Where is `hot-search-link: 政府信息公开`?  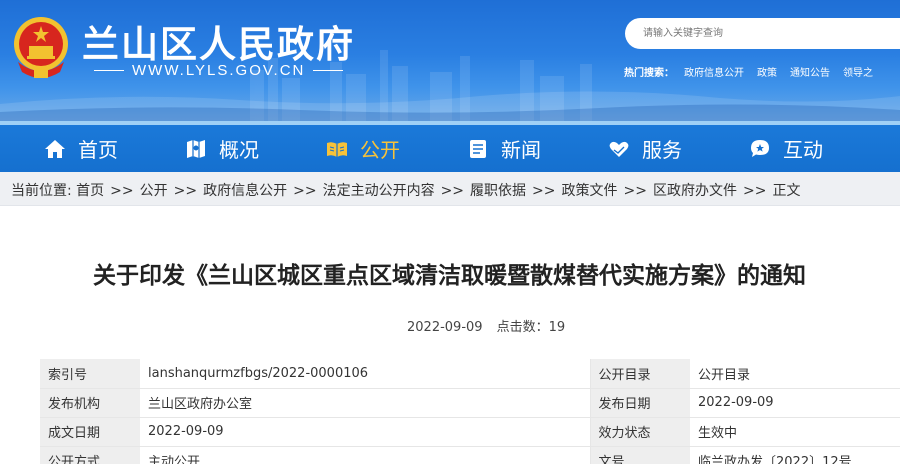 hot-search-link: 政府信息公开 is located at coordinates (714, 73).